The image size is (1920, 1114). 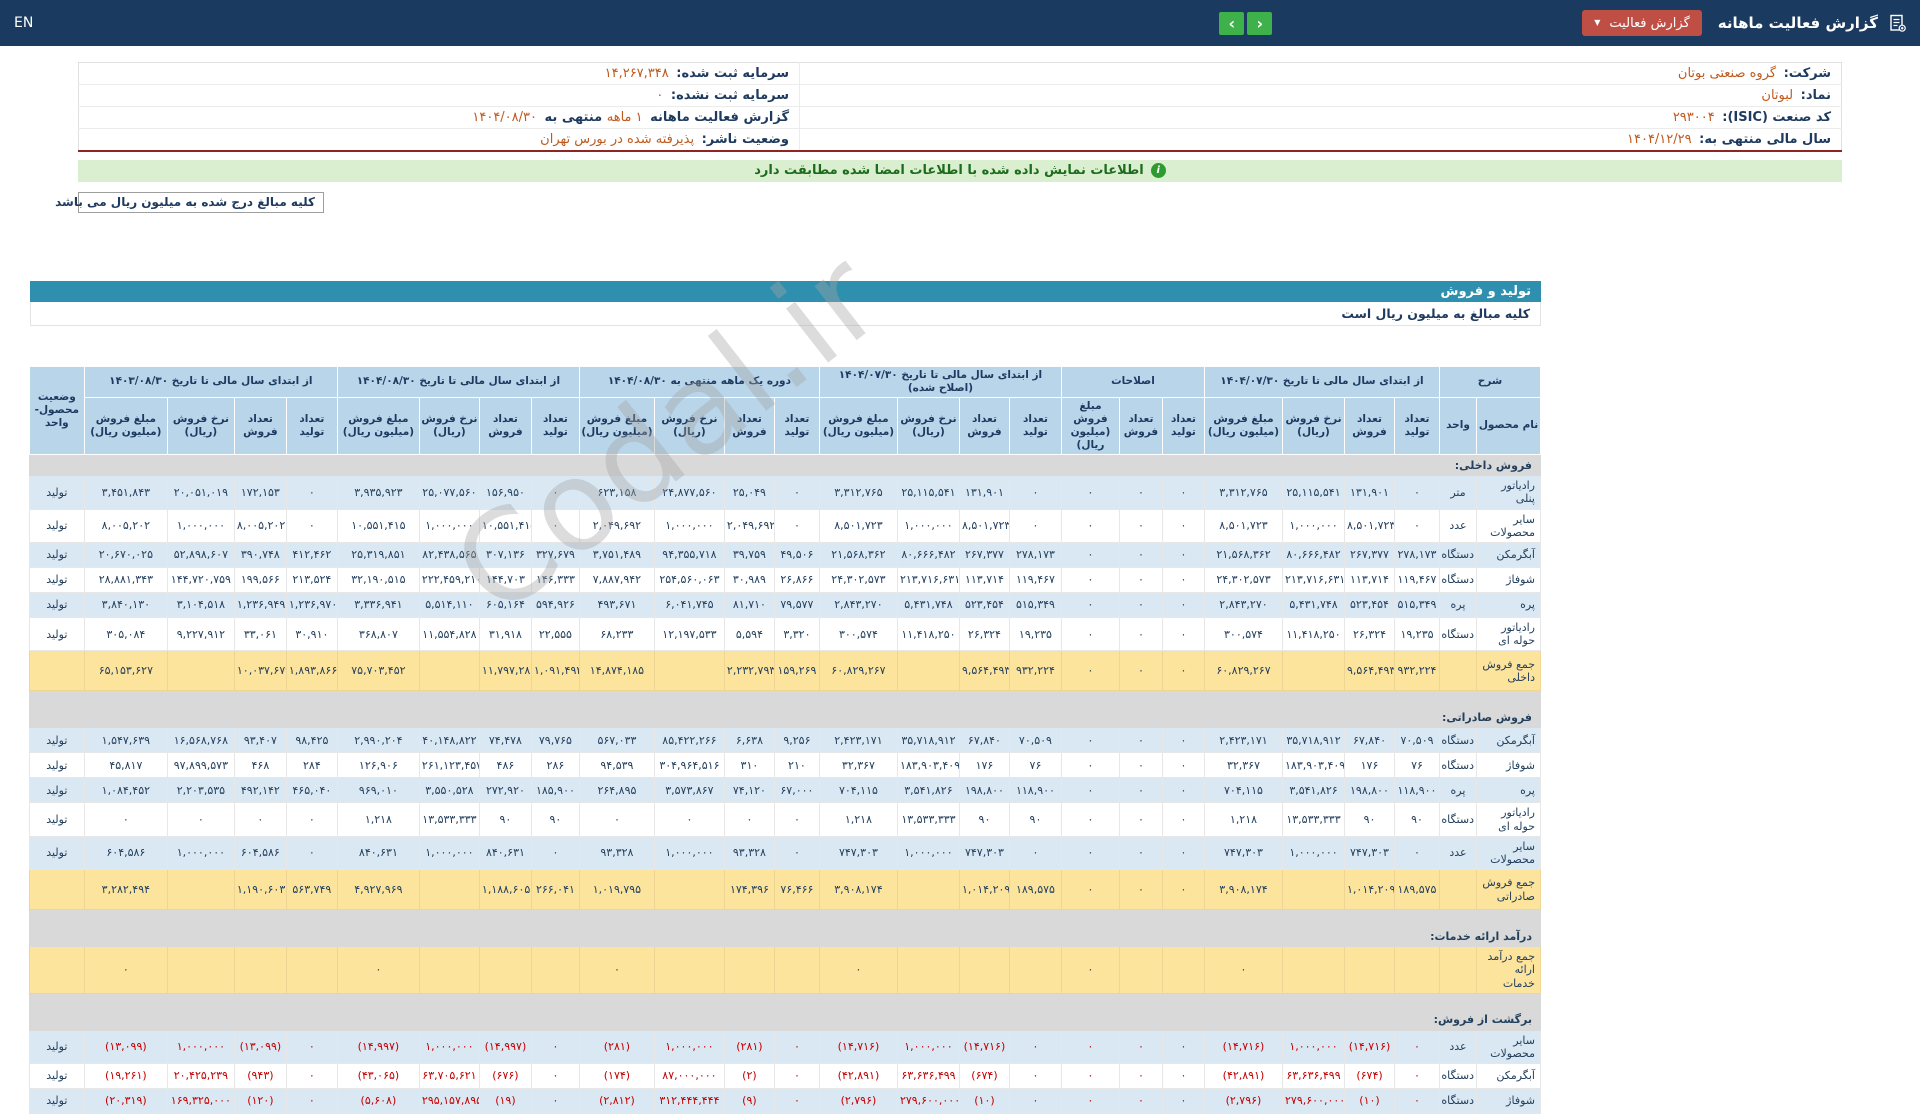 What do you see at coordinates (449, 790) in the screenshot?
I see `value-cell: ۳,۵۵۰,۵۲۸` at bounding box center [449, 790].